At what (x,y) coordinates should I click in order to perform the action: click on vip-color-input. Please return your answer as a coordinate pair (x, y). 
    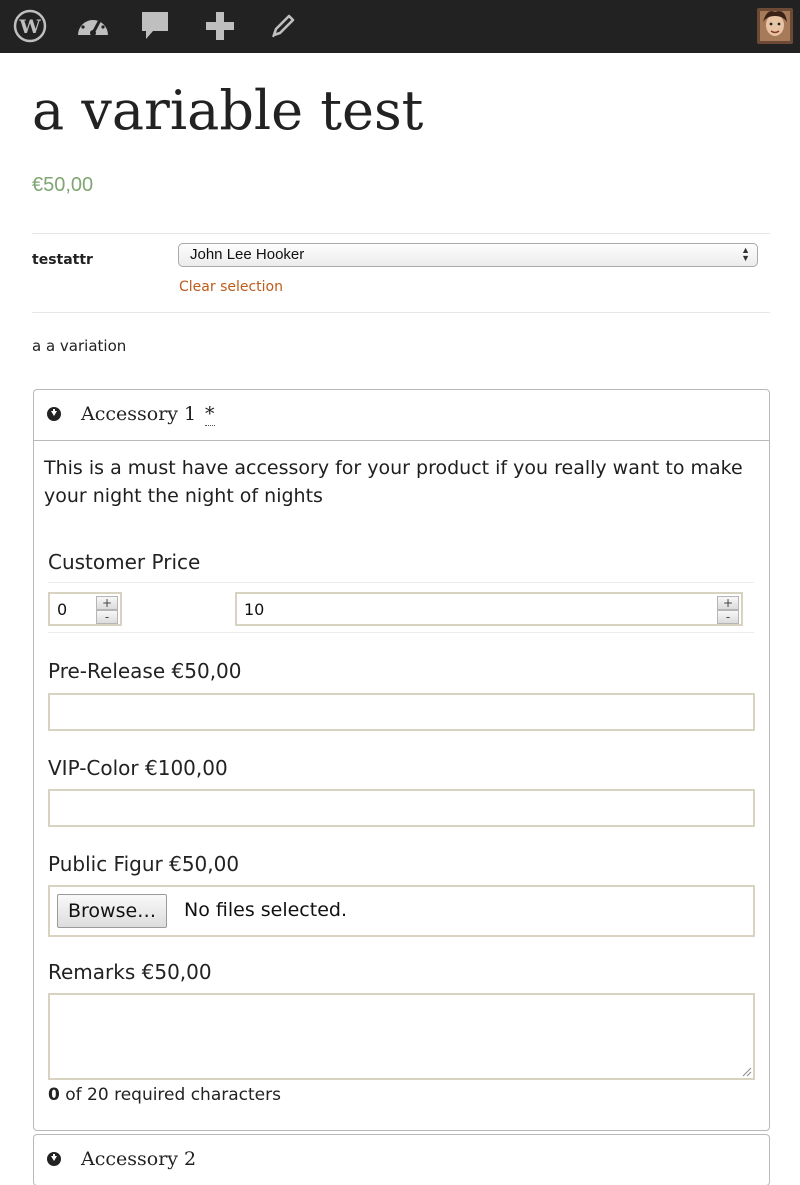
    Looking at the image, I should click on (401, 808).